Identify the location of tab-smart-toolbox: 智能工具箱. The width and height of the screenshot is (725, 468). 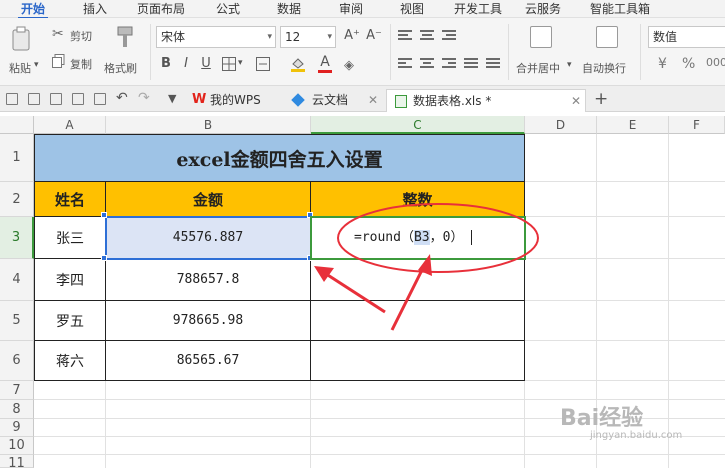
(620, 9).